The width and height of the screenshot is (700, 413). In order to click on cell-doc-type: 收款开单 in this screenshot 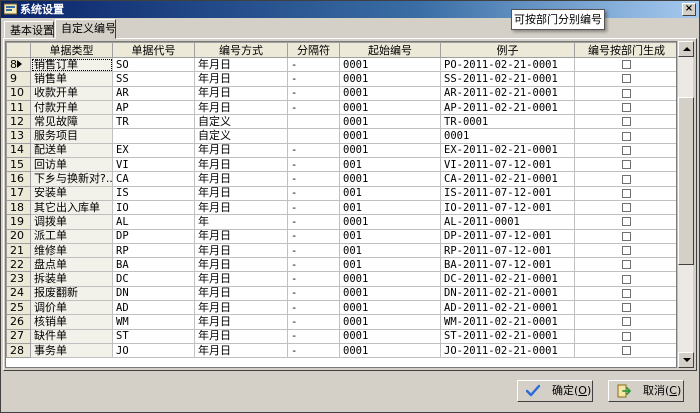, I will do `click(71, 93)`.